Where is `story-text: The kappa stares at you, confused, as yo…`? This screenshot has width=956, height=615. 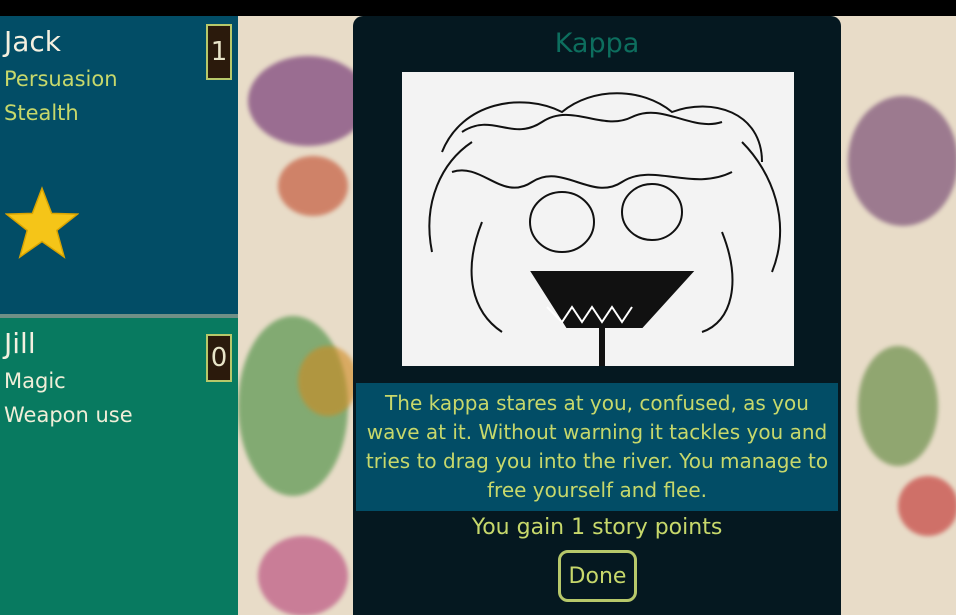 story-text: The kappa stares at you, confused, as yo… is located at coordinates (597, 447).